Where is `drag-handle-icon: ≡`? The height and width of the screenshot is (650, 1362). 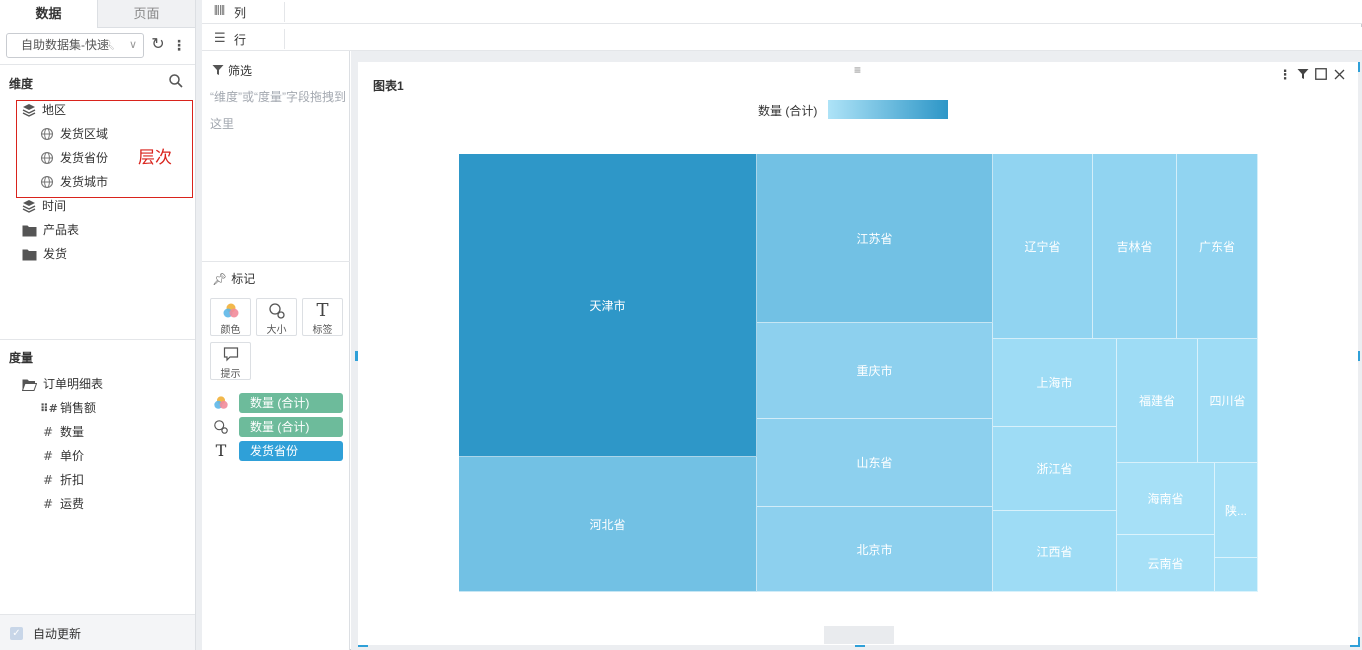 drag-handle-icon: ≡ is located at coordinates (857, 70).